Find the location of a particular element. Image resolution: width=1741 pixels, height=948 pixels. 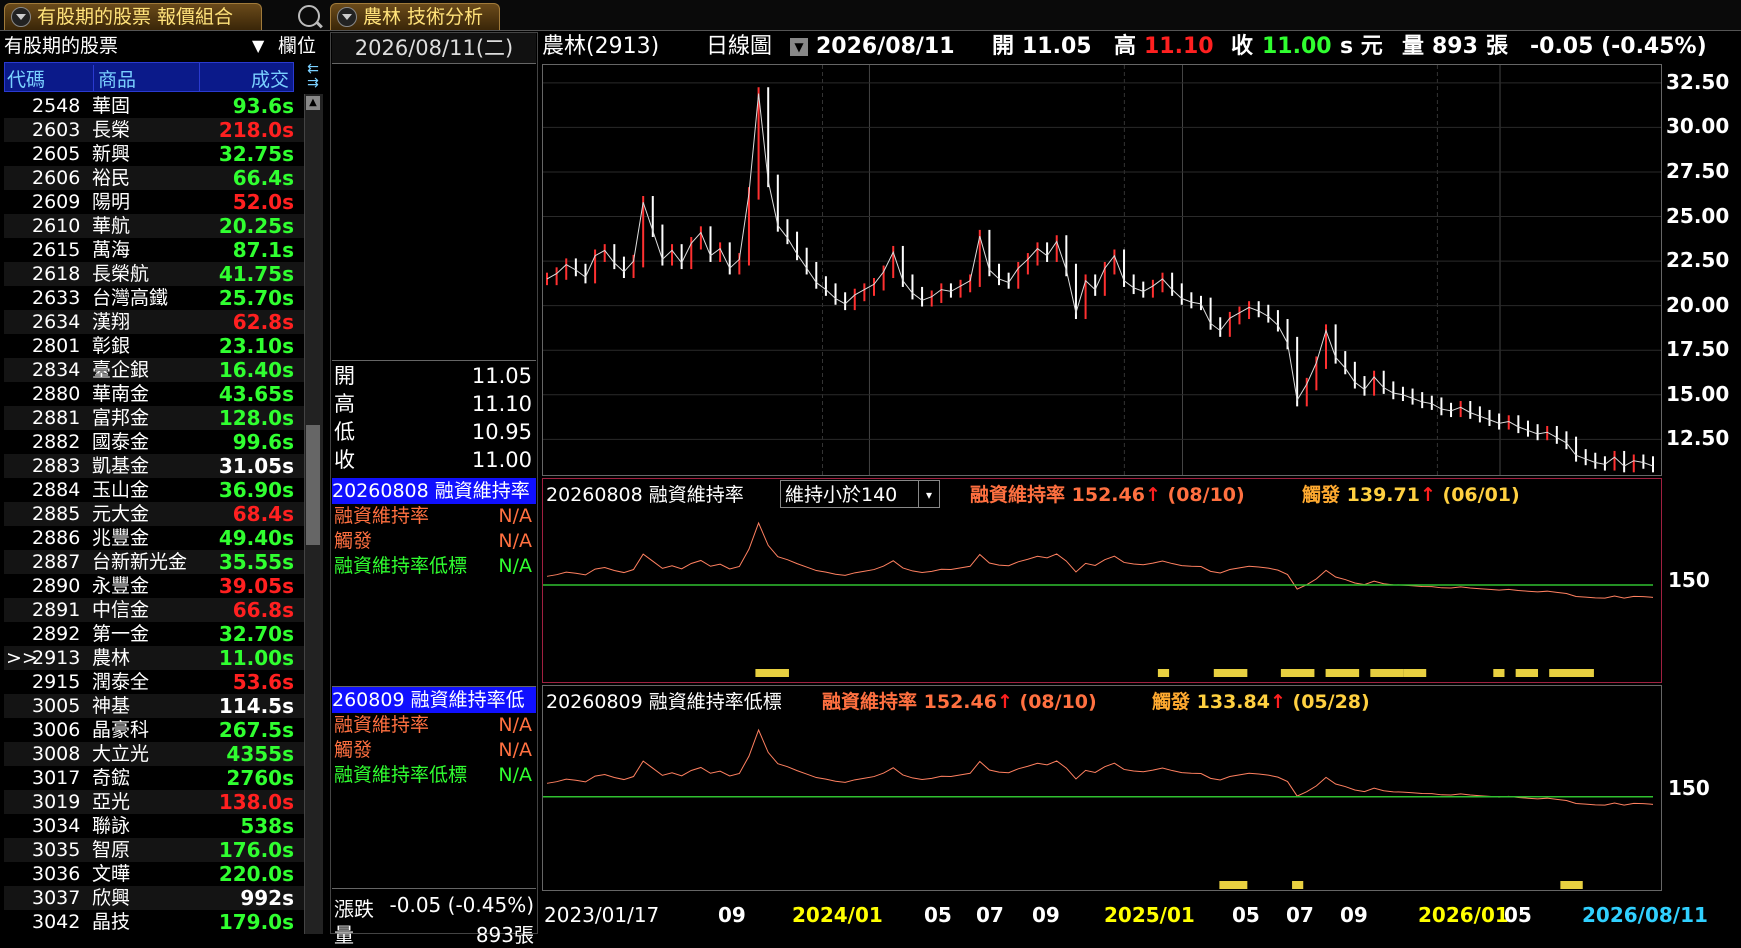

list-item: 2834 臺企銀 16.40s is located at coordinates (154, 370).